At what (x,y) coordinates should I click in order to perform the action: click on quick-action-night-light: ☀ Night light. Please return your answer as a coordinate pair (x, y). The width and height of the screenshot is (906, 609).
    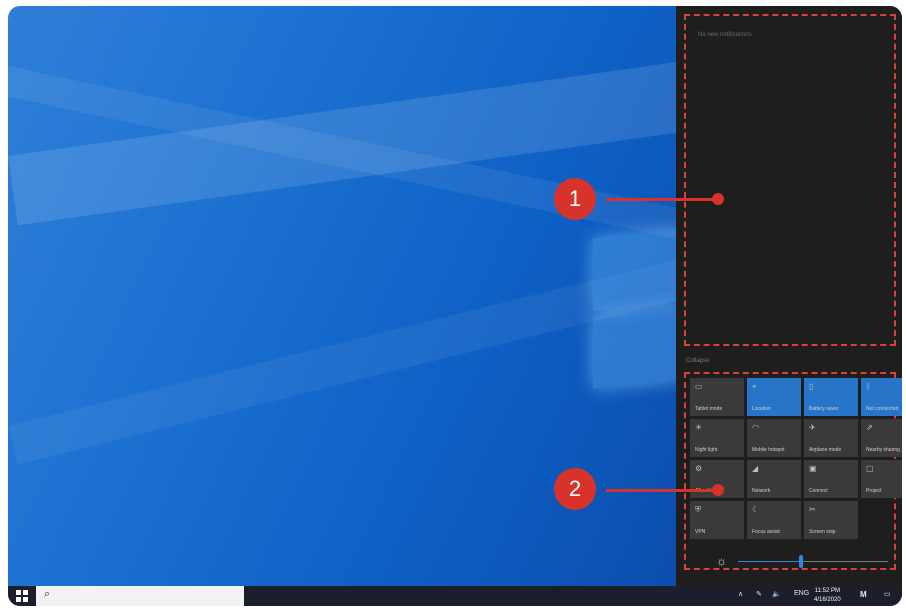
    Looking at the image, I should click on (717, 438).